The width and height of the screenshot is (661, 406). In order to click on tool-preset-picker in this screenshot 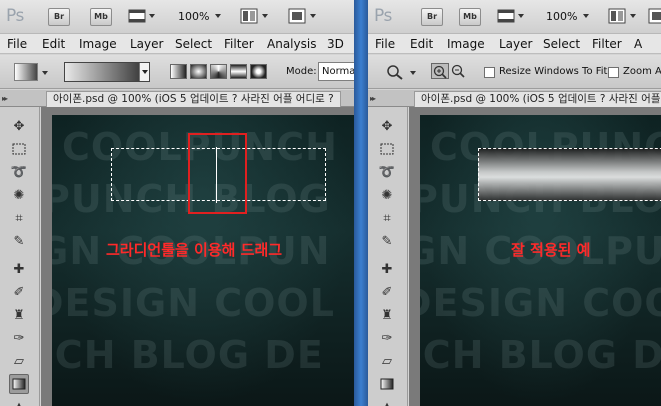, I will do `click(26, 72)`.